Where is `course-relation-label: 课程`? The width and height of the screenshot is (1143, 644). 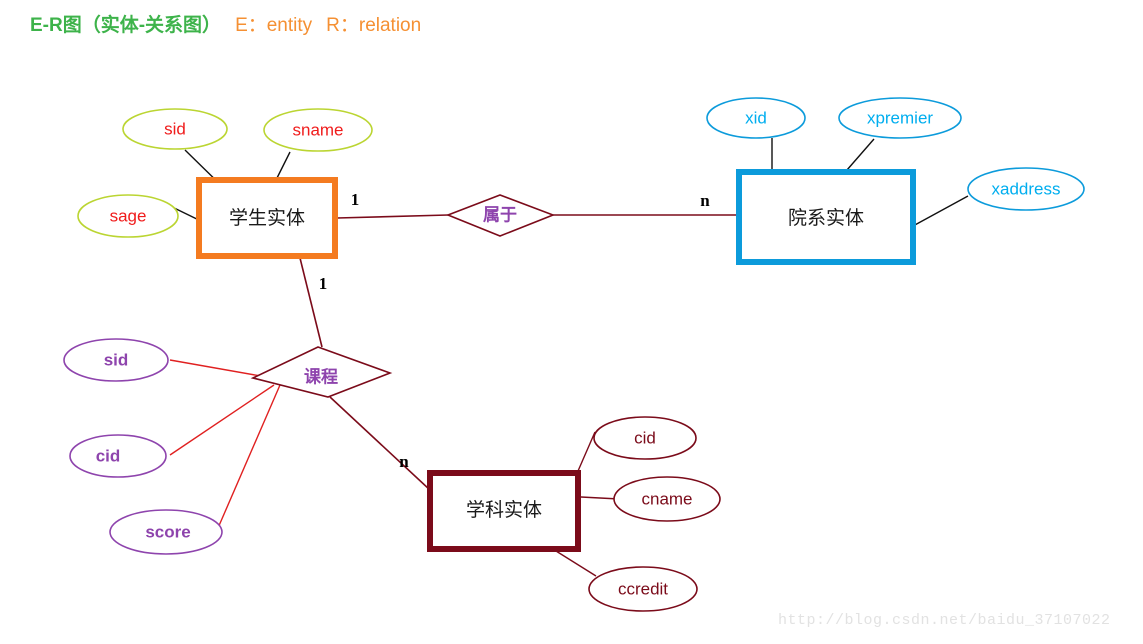 course-relation-label: 课程 is located at coordinates (321, 376).